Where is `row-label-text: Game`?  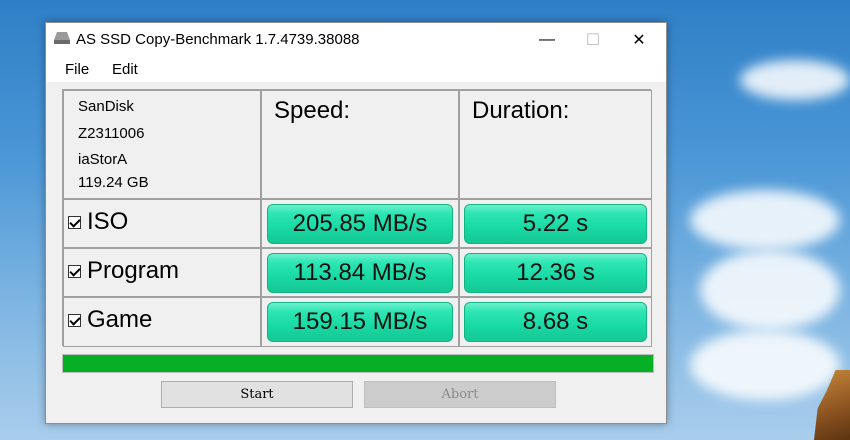 row-label-text: Game is located at coordinates (120, 319).